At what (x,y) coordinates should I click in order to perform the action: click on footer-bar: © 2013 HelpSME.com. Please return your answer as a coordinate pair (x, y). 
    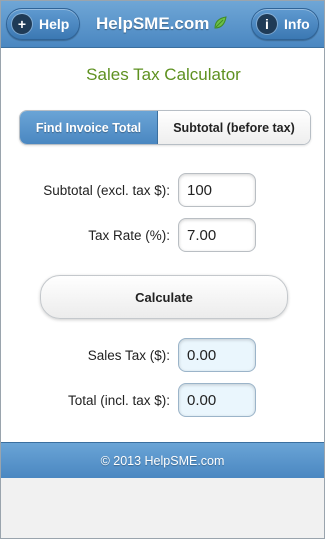
    Looking at the image, I should click on (162, 460).